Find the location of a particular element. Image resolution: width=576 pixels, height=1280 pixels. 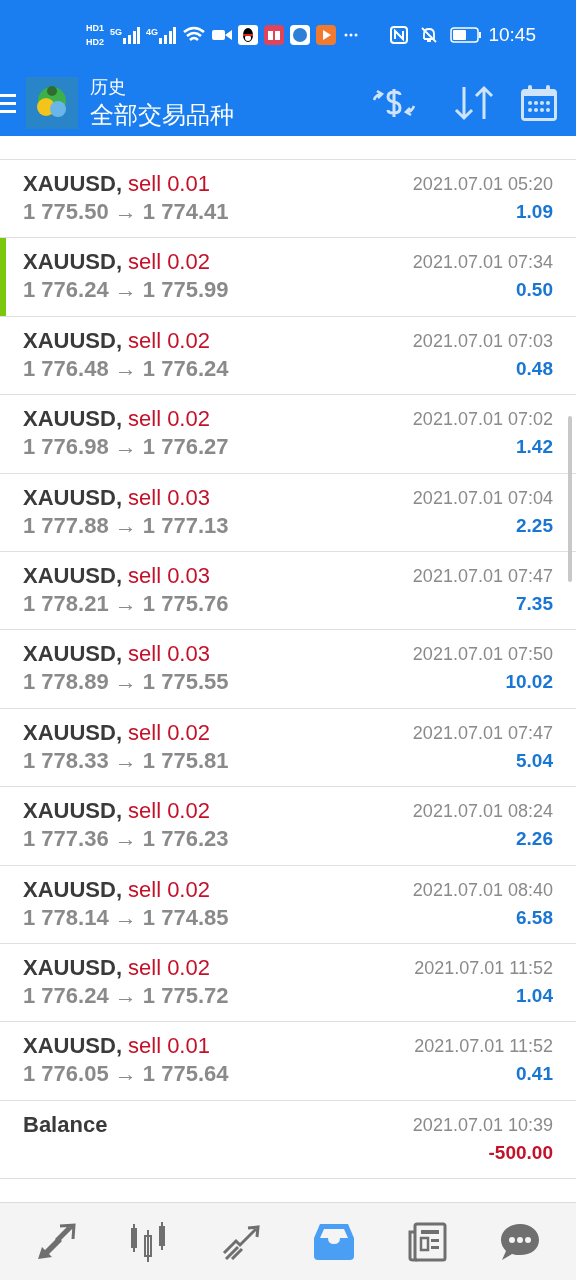

profit-value: 7.35 is located at coordinates (534, 603).